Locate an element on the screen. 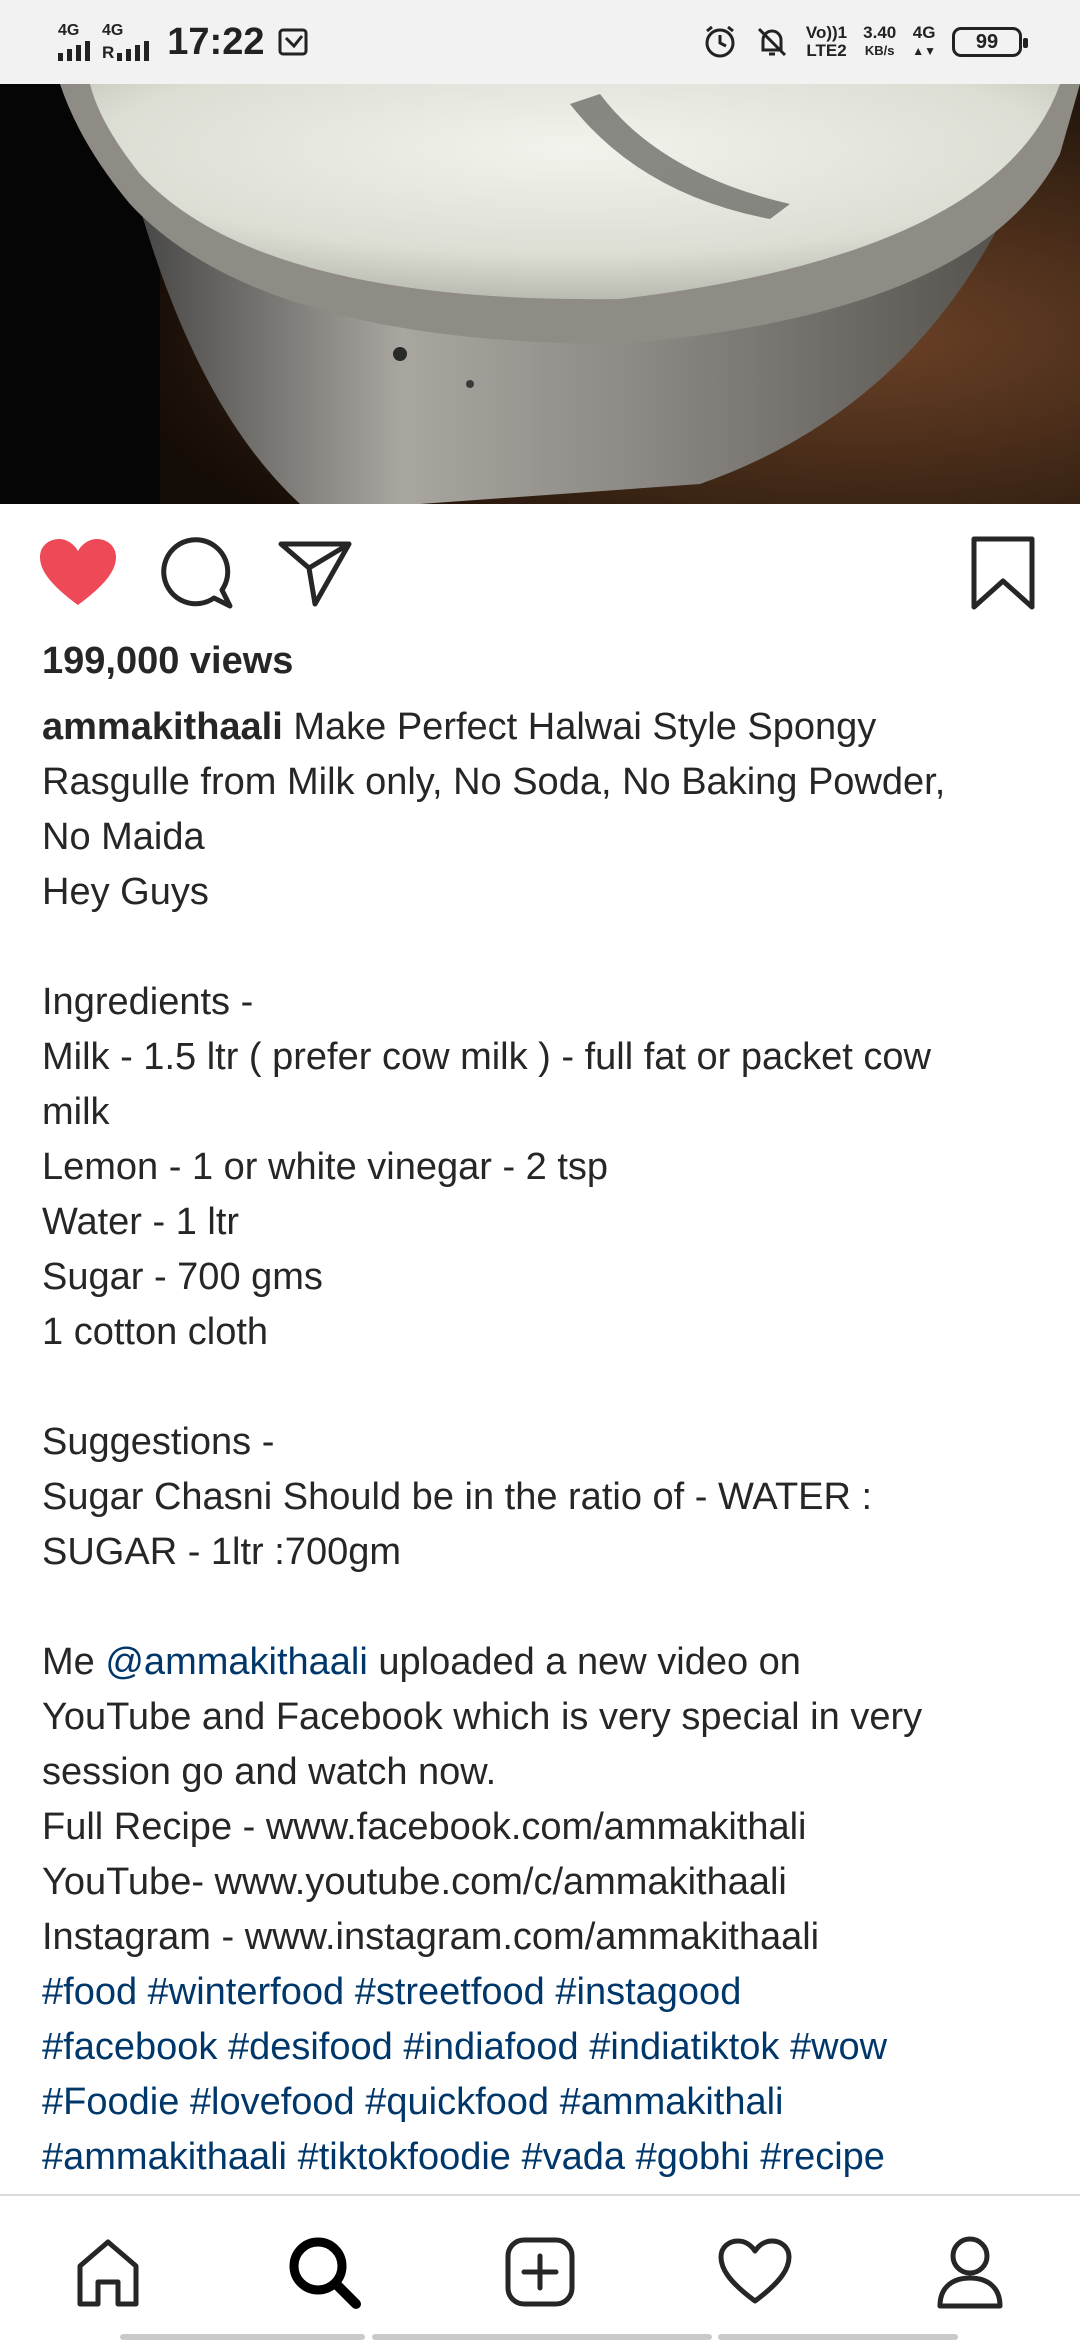 Image resolution: width=1080 pixels, height=2340 pixels. mute-bell-icon is located at coordinates (771, 42).